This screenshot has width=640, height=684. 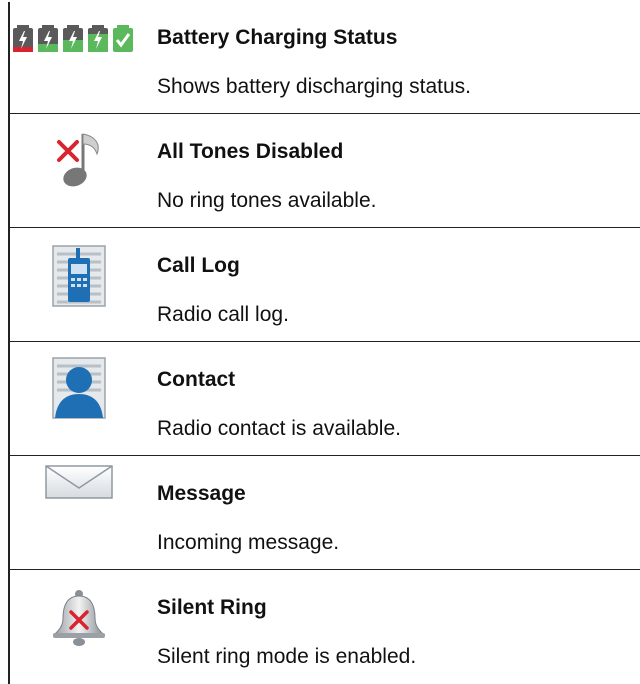 I want to click on call-log-icon, so click(x=79, y=276).